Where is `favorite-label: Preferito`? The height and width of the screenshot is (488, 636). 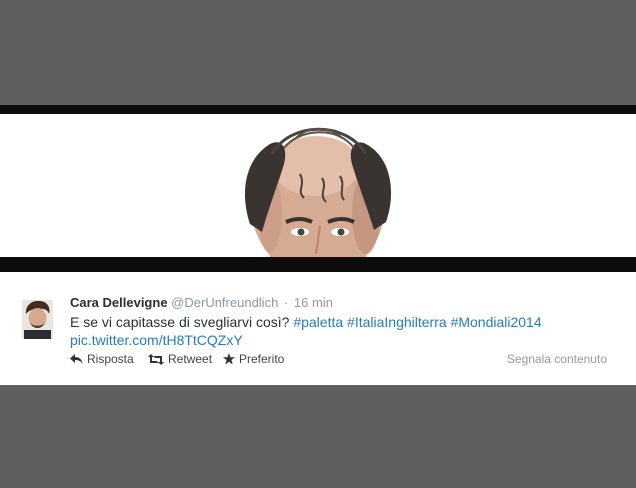 favorite-label: Preferito is located at coordinates (262, 359).